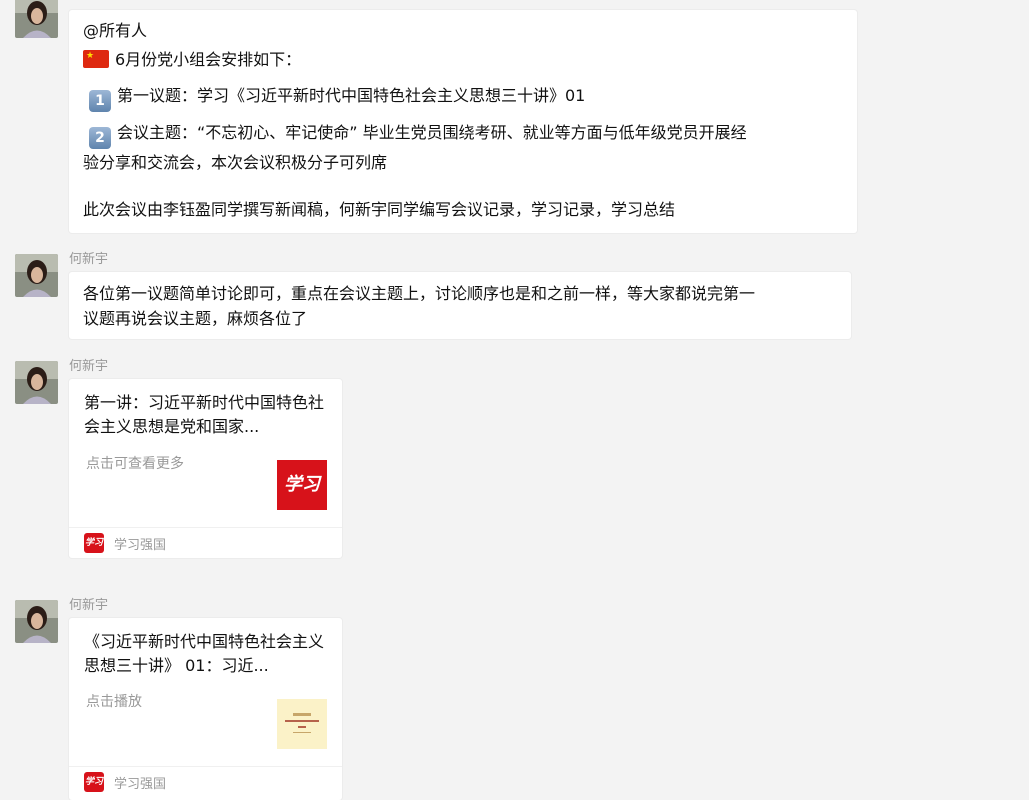 The width and height of the screenshot is (1029, 800). Describe the element at coordinates (205, 542) in the screenshot. I see `link-card-footer: 学习 学习强国` at that location.